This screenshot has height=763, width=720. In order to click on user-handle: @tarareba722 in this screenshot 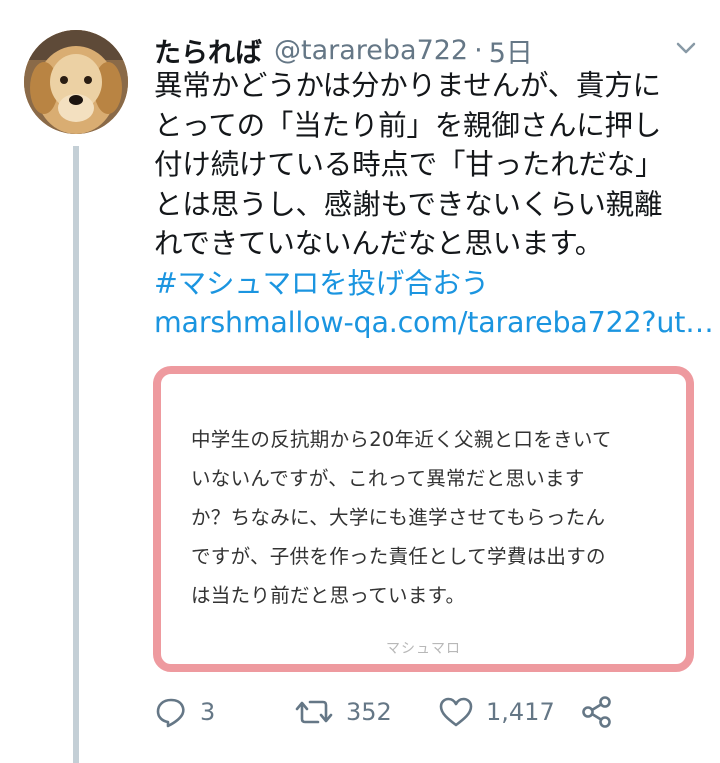, I will do `click(371, 50)`.